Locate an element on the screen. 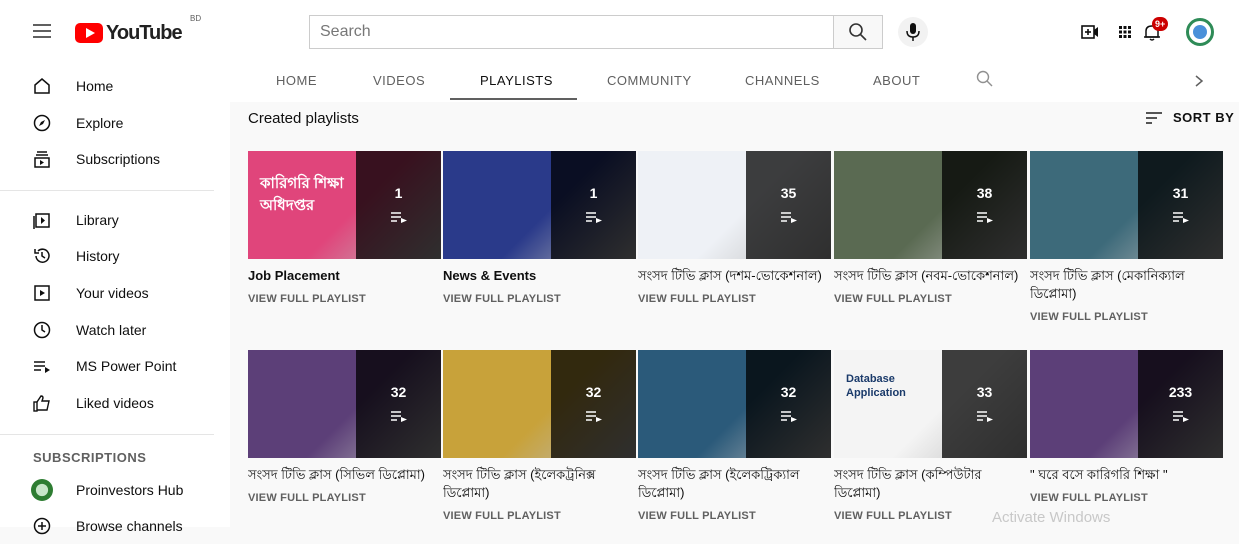 This screenshot has width=1239, height=544. sidebar-item-library: Library is located at coordinates (115, 220).